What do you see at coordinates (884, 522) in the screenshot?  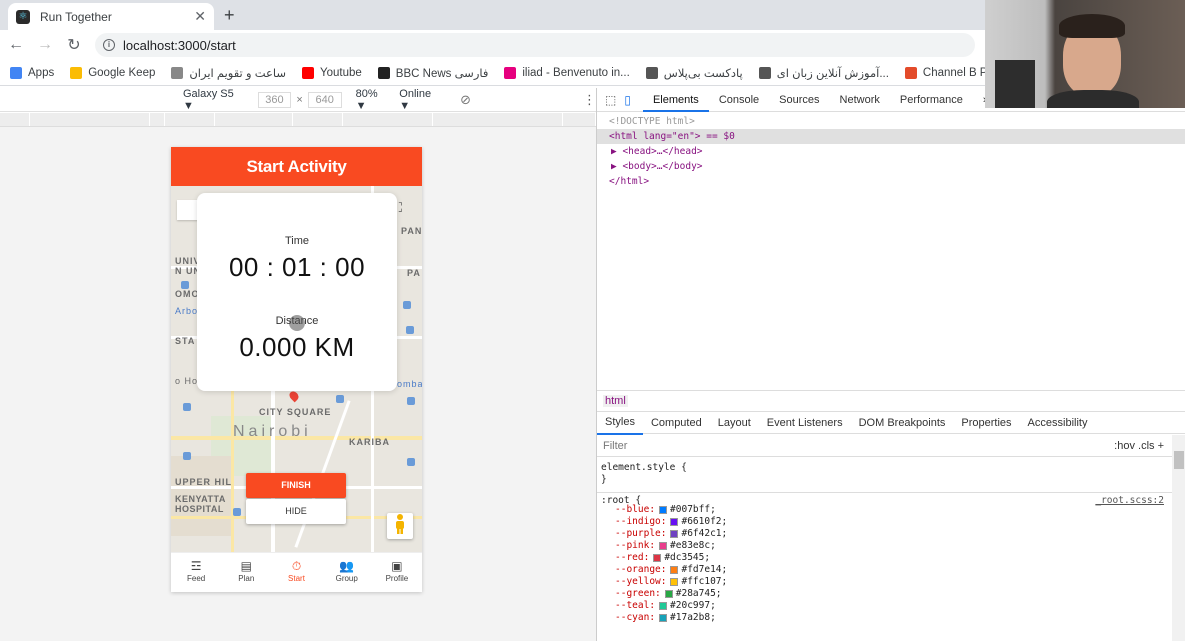 I see `css-variable-row: --indigo: #6610f2;` at bounding box center [884, 522].